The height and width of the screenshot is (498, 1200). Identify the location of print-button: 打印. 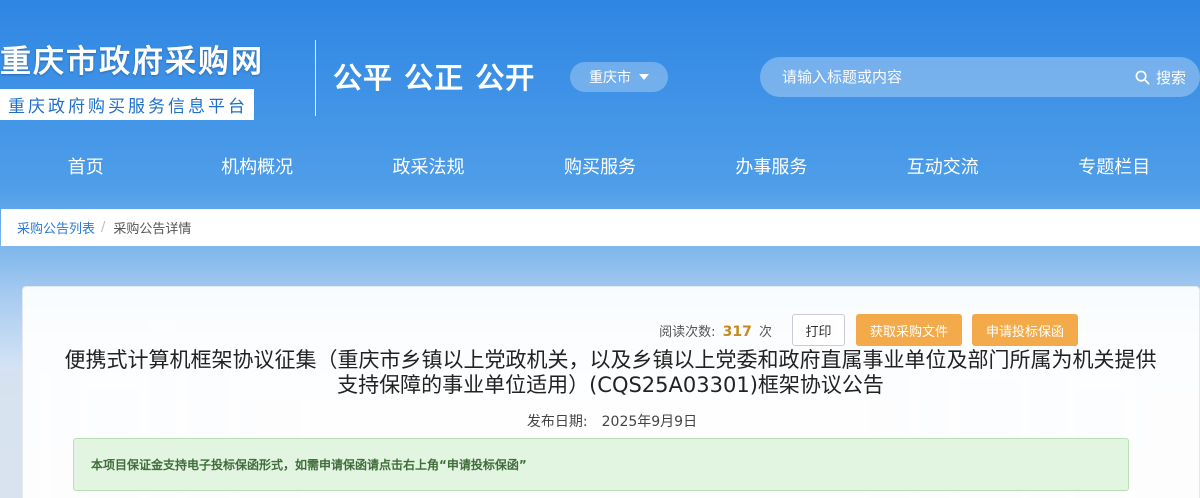
(818, 330).